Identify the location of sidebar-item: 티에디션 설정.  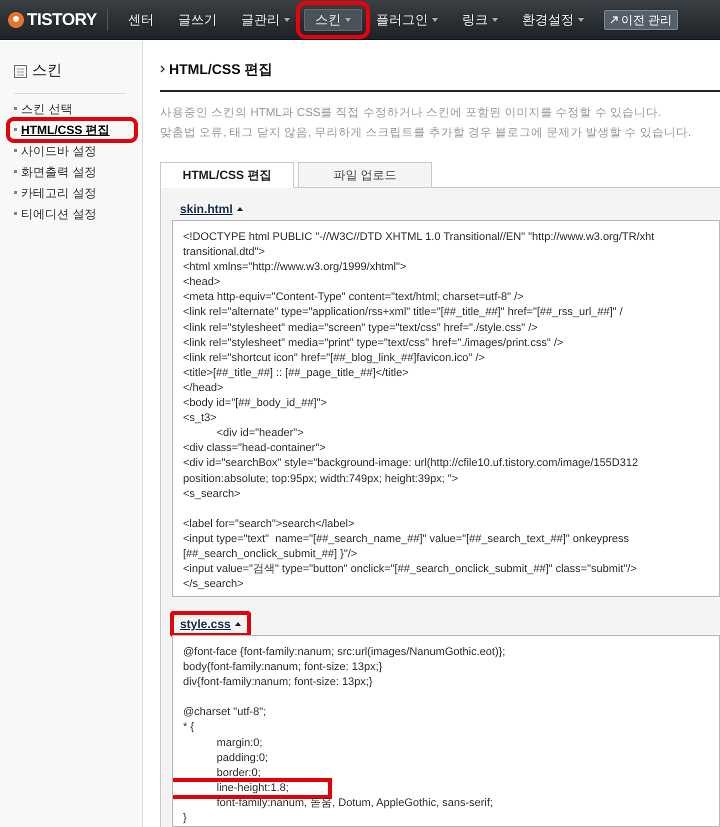
(72, 213).